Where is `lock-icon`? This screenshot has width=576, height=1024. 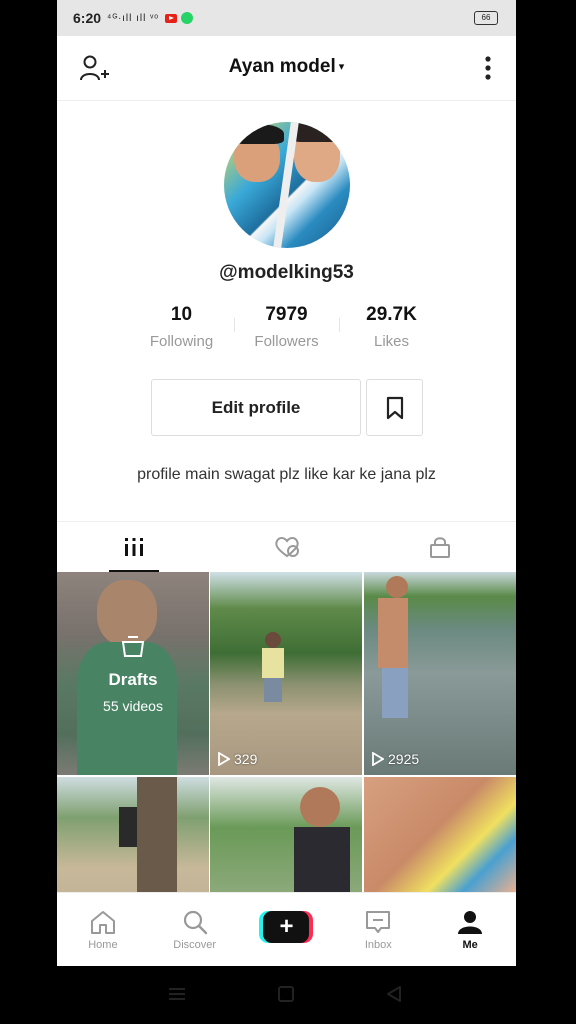
lock-icon is located at coordinates (439, 547).